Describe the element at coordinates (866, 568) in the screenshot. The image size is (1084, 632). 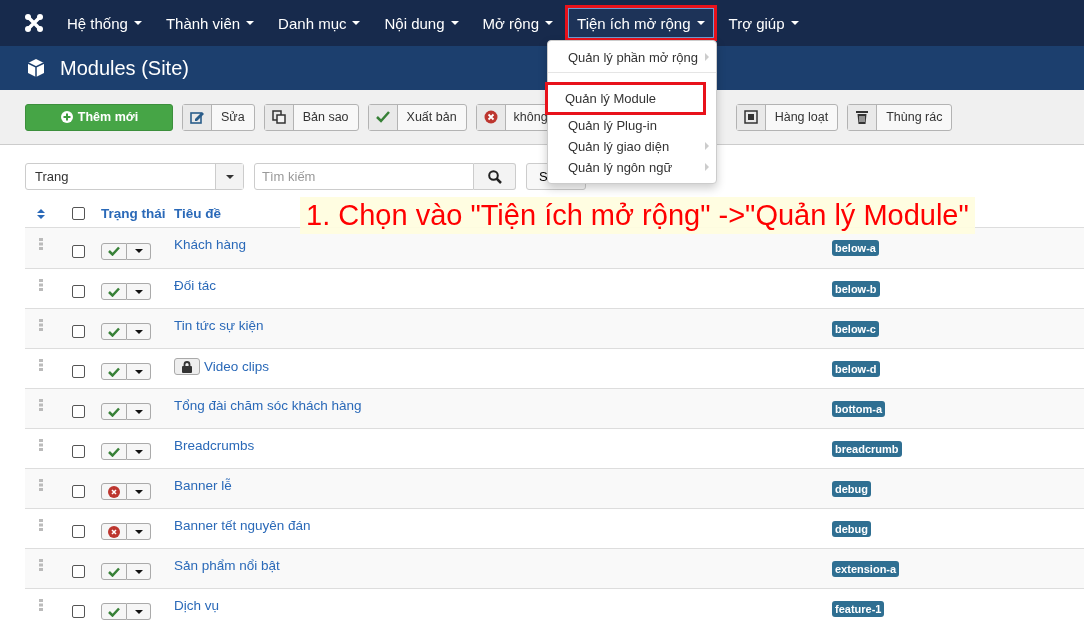
I see `position-badge: extension-a` at that location.